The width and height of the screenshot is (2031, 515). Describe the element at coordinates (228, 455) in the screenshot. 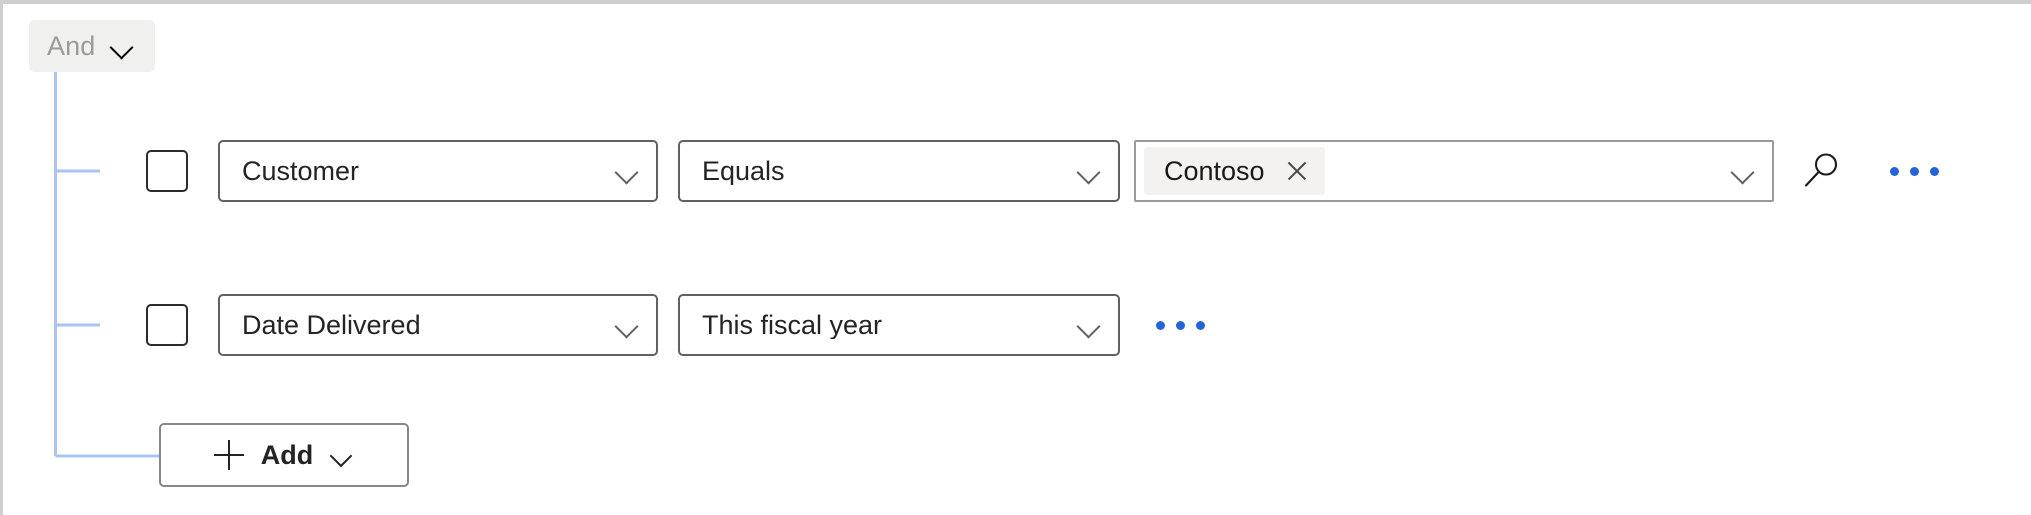

I see `plus-icon` at that location.